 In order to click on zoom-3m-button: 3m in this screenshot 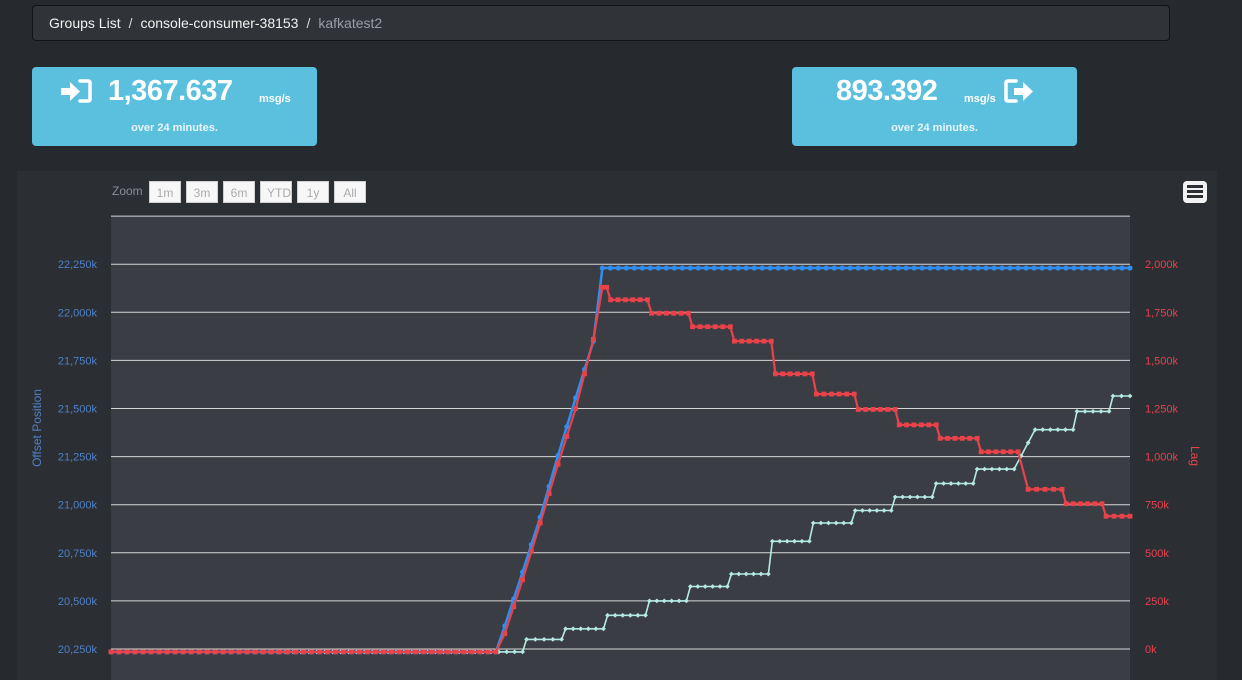, I will do `click(202, 192)`.